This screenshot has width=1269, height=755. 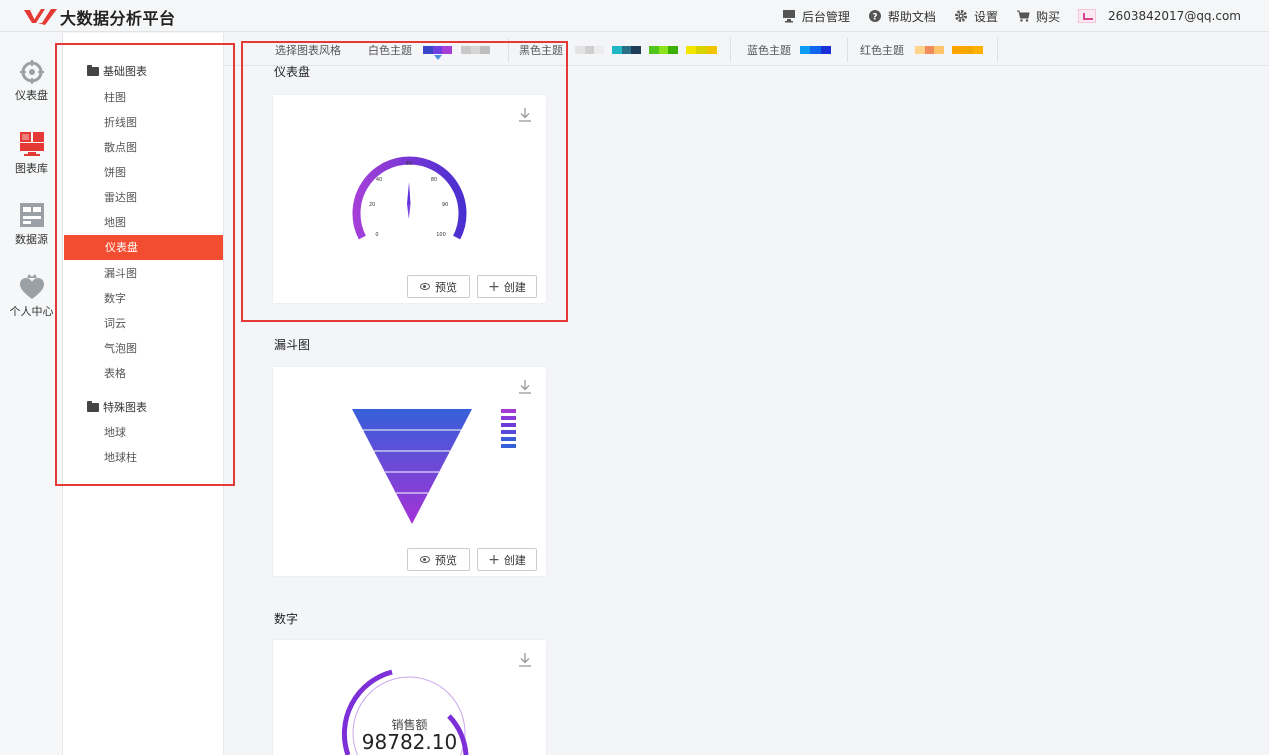 I want to click on cart-icon, so click(x=1023, y=16).